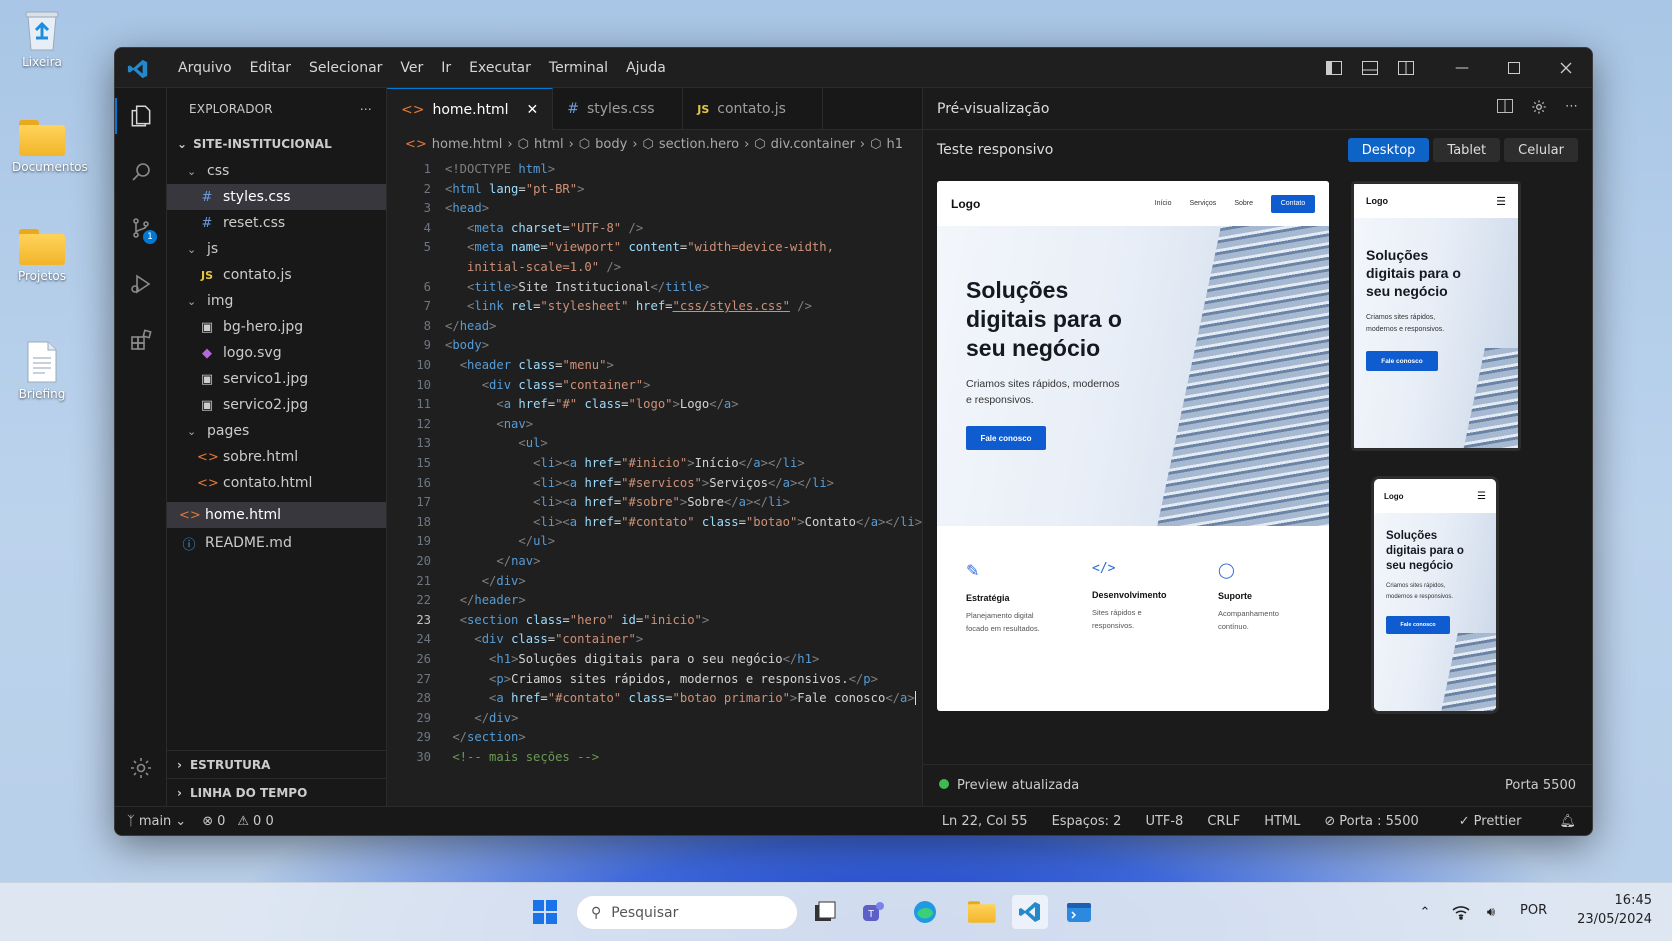 Image resolution: width=1672 pixels, height=941 pixels. What do you see at coordinates (1030, 912) in the screenshot?
I see `vscode-taskbar-icon` at bounding box center [1030, 912].